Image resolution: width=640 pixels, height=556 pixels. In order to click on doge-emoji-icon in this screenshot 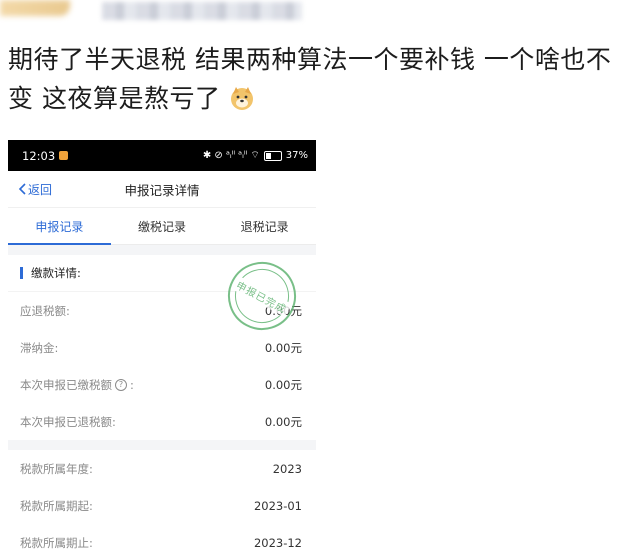, I will do `click(242, 96)`.